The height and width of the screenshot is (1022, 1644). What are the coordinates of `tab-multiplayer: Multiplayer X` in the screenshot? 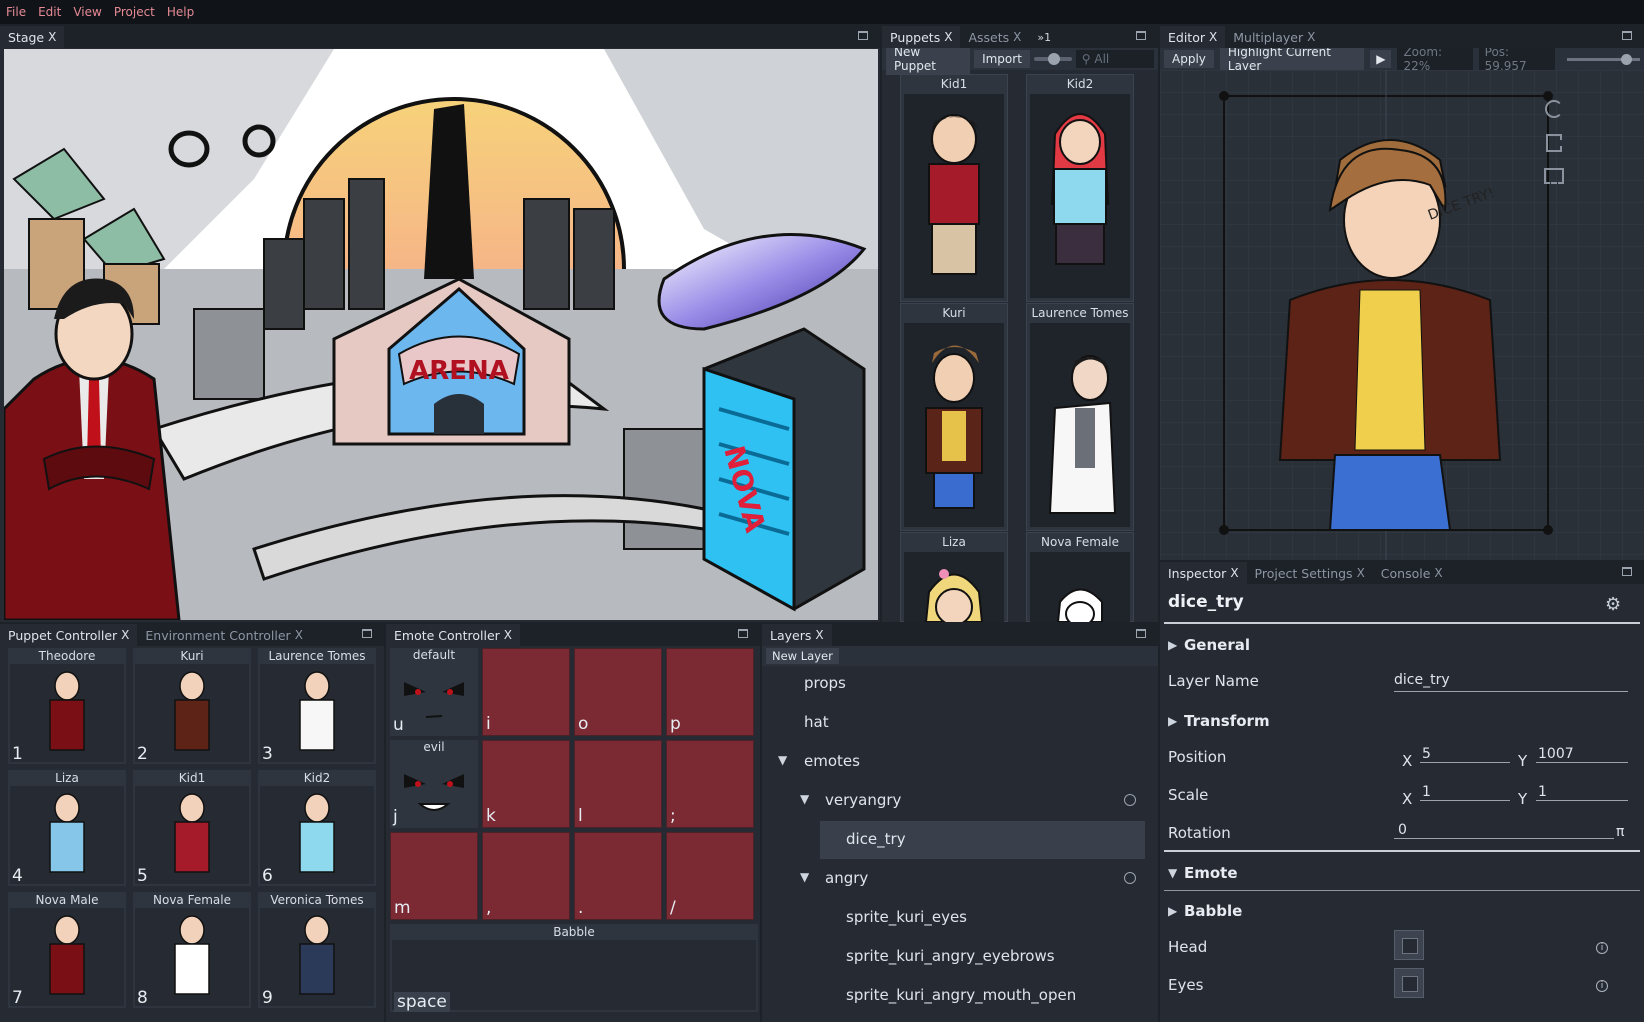 It's located at (1274, 37).